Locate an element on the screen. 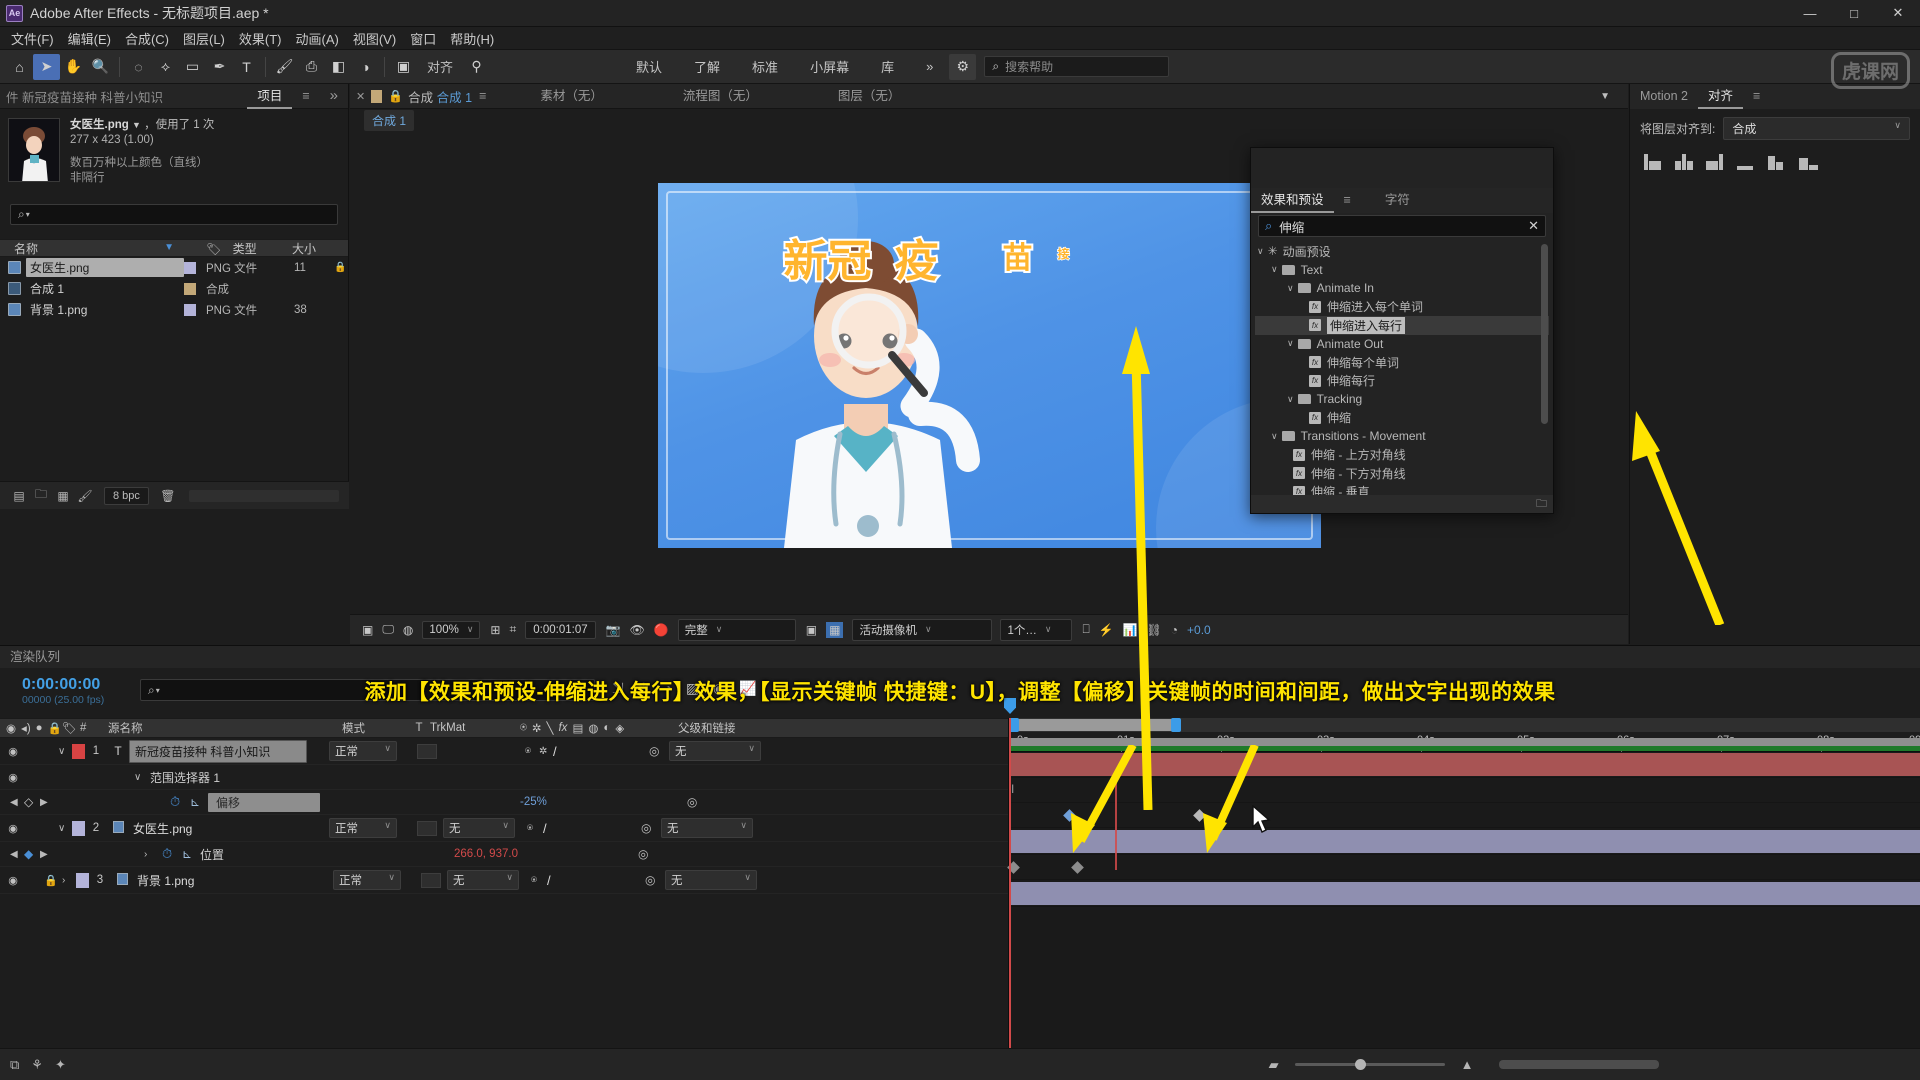  workspace-settings-icon: ⚙ is located at coordinates (963, 66).